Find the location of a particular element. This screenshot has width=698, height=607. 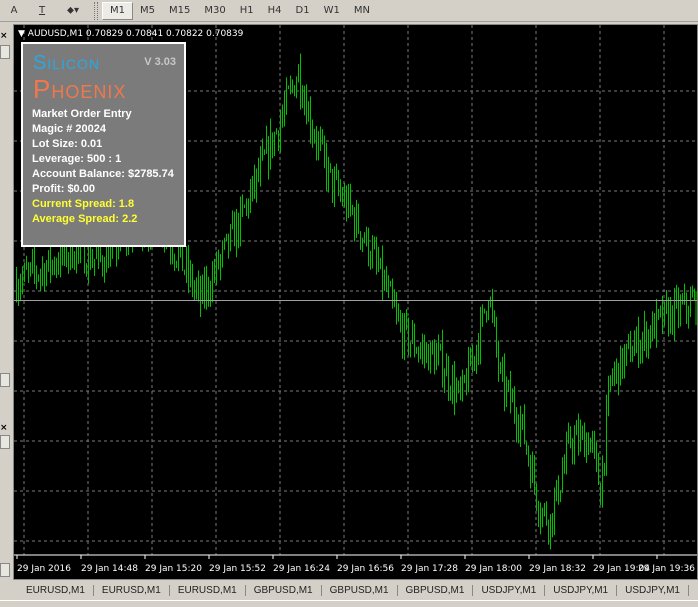

lot-size: Lot Size: 0.01 is located at coordinates (67, 144).